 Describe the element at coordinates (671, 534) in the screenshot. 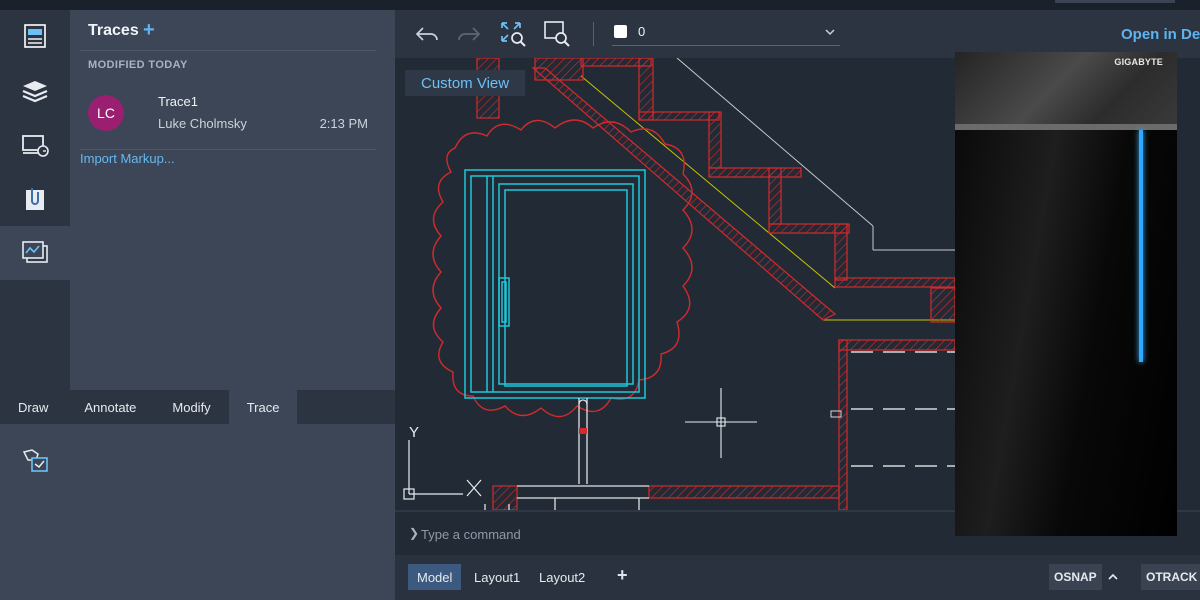

I see `command-input` at that location.